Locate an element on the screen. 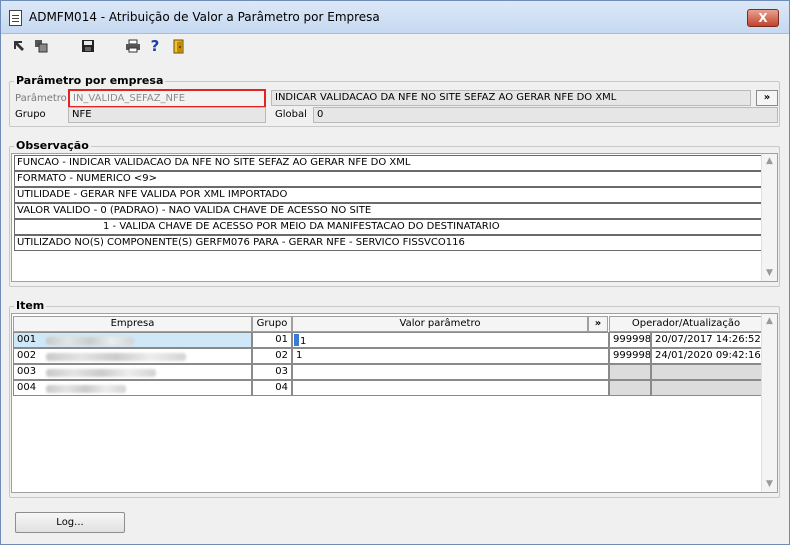 The image size is (790, 545). item-scrollbar: ▲ ▼ is located at coordinates (769, 403).